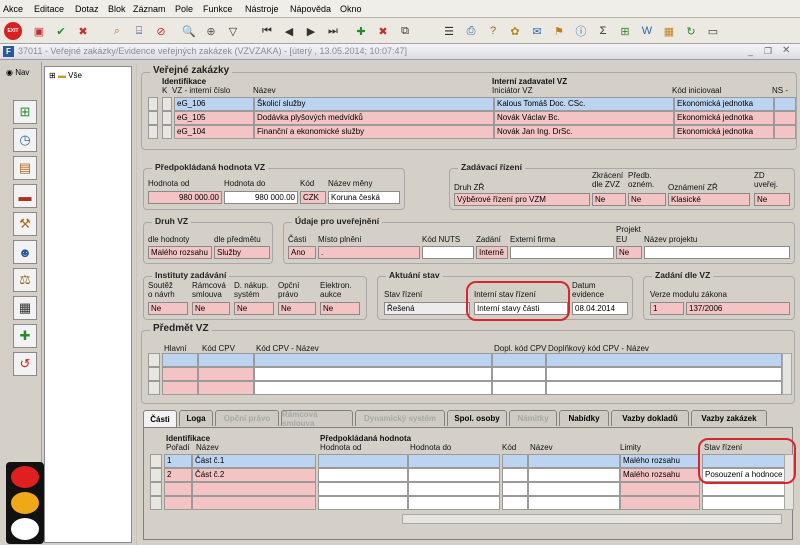 The width and height of the screenshot is (800, 545). Describe the element at coordinates (180, 374) in the screenshot. I see `hlavni-cell` at that location.